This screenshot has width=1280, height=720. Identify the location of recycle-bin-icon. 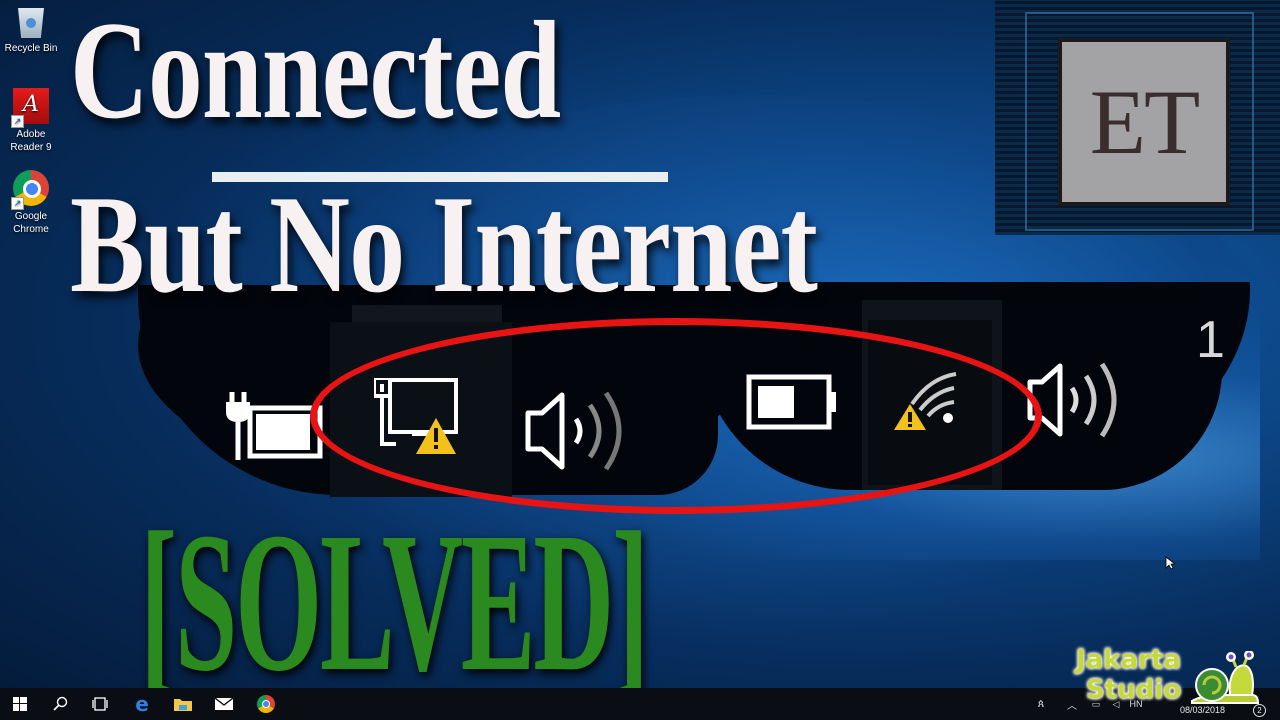
(31, 23).